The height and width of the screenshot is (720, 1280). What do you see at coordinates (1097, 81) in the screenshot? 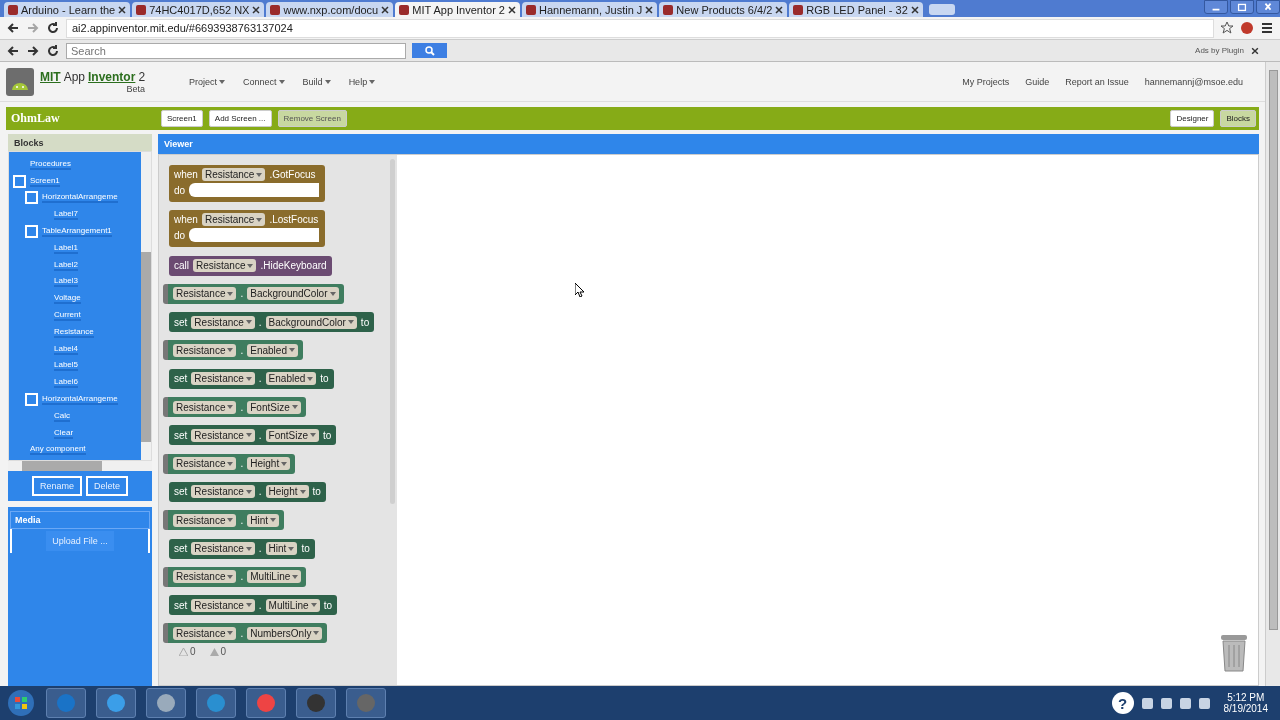
I see `nav-link: Report an Issue` at bounding box center [1097, 81].